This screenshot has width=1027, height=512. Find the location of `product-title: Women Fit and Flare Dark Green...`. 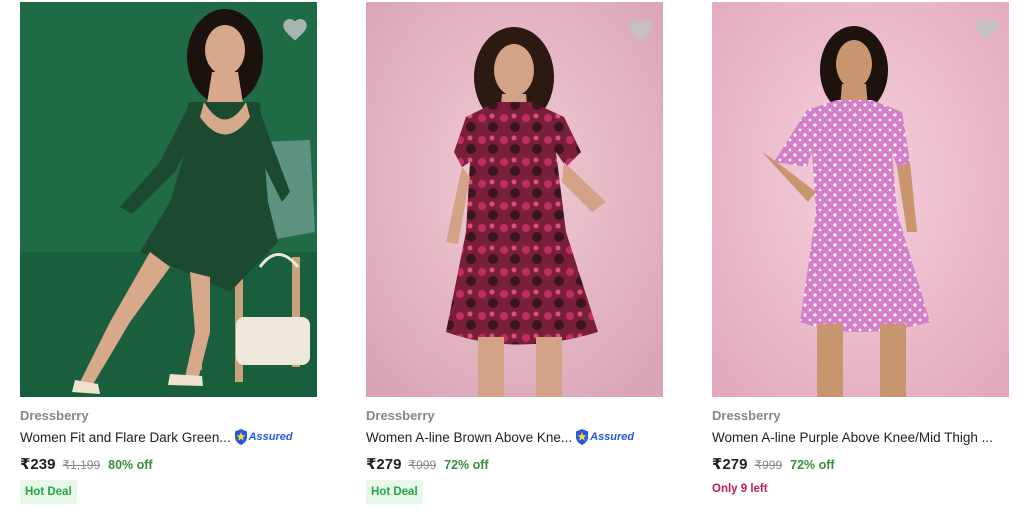

product-title: Women Fit and Flare Dark Green... is located at coordinates (125, 437).